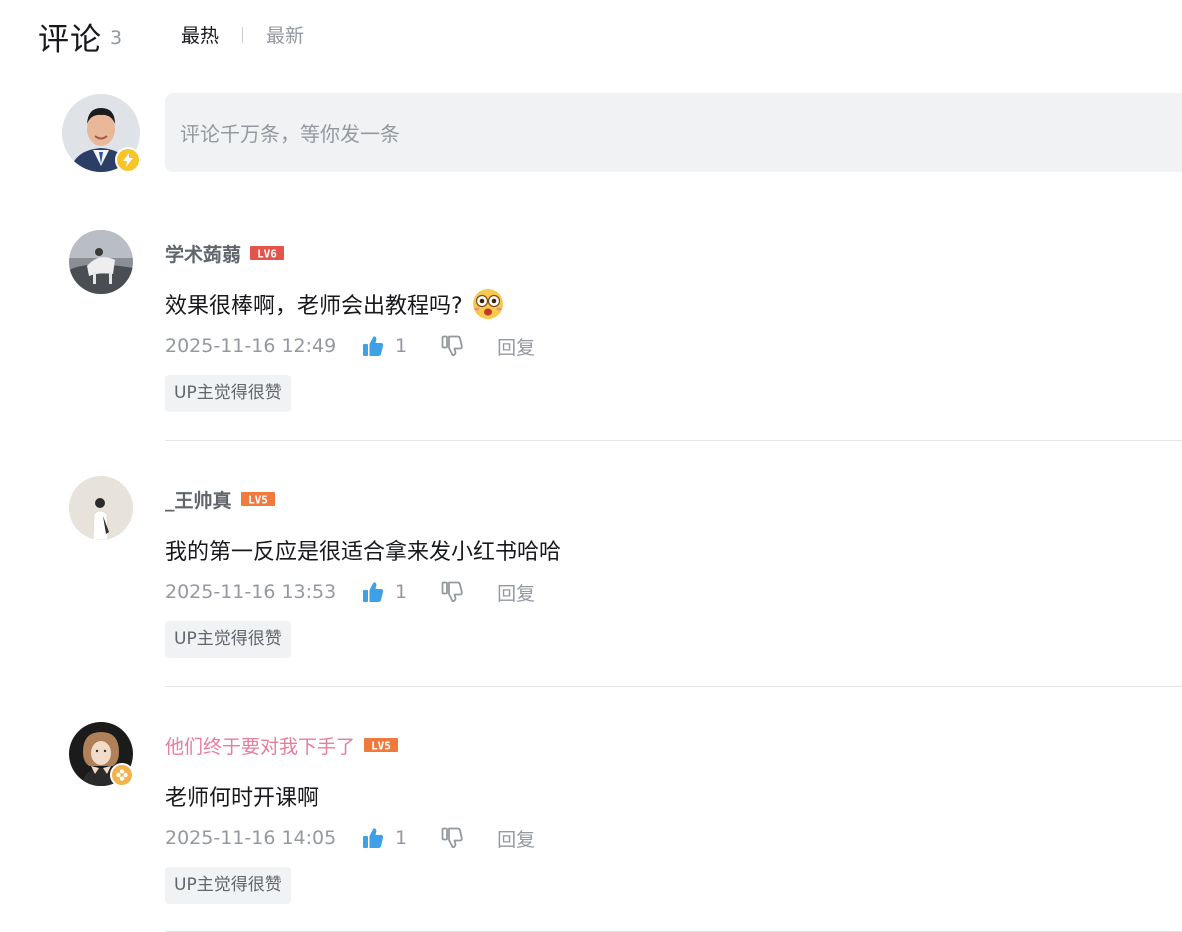 Image resolution: width=1182 pixels, height=932 pixels. What do you see at coordinates (285, 34) in the screenshot?
I see `sort-new-tab: 最新` at bounding box center [285, 34].